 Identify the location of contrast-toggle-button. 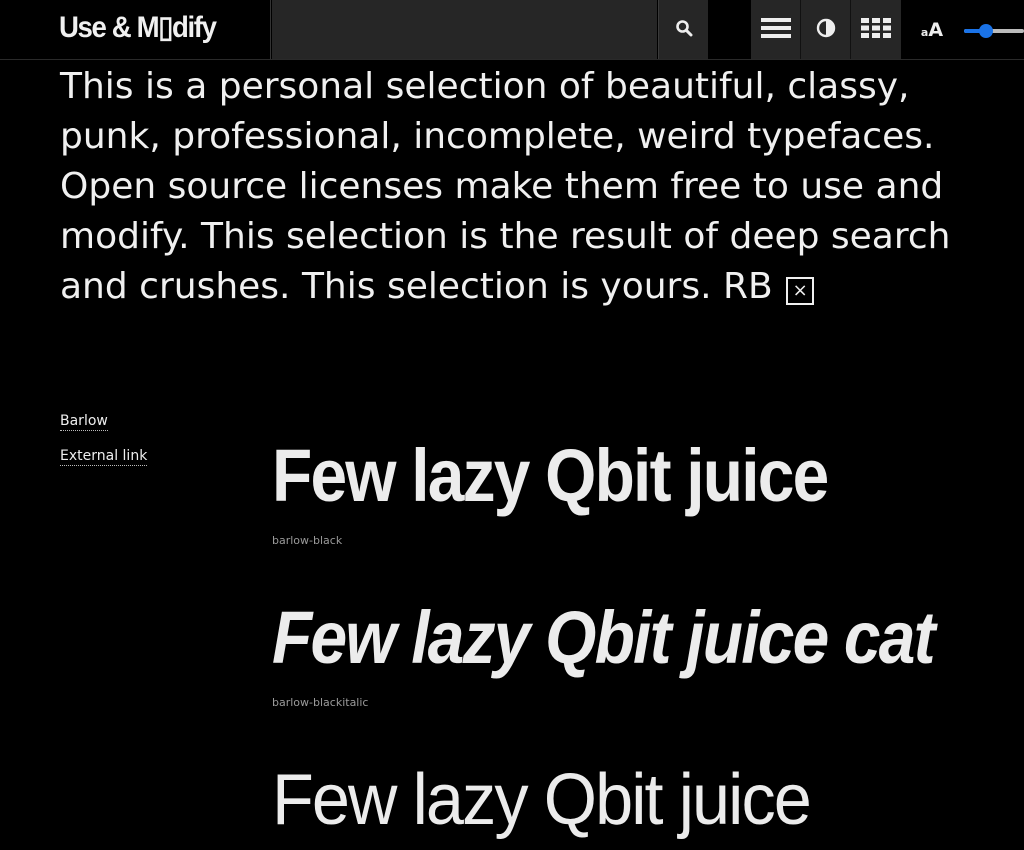
(826, 29).